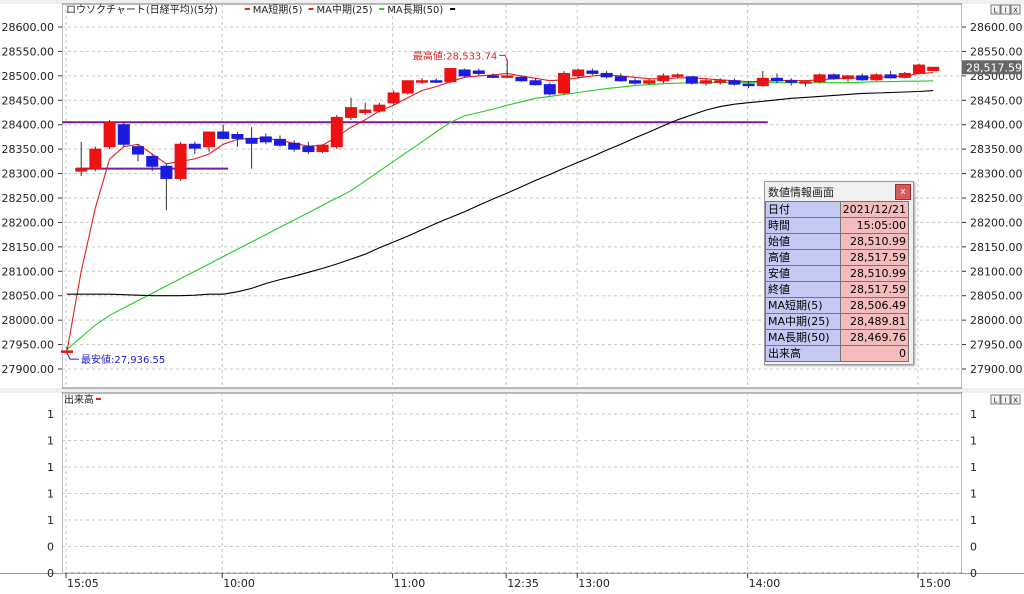  Describe the element at coordinates (839, 191) in the screenshot. I see `info-panel-title: 数値情報画面` at that location.